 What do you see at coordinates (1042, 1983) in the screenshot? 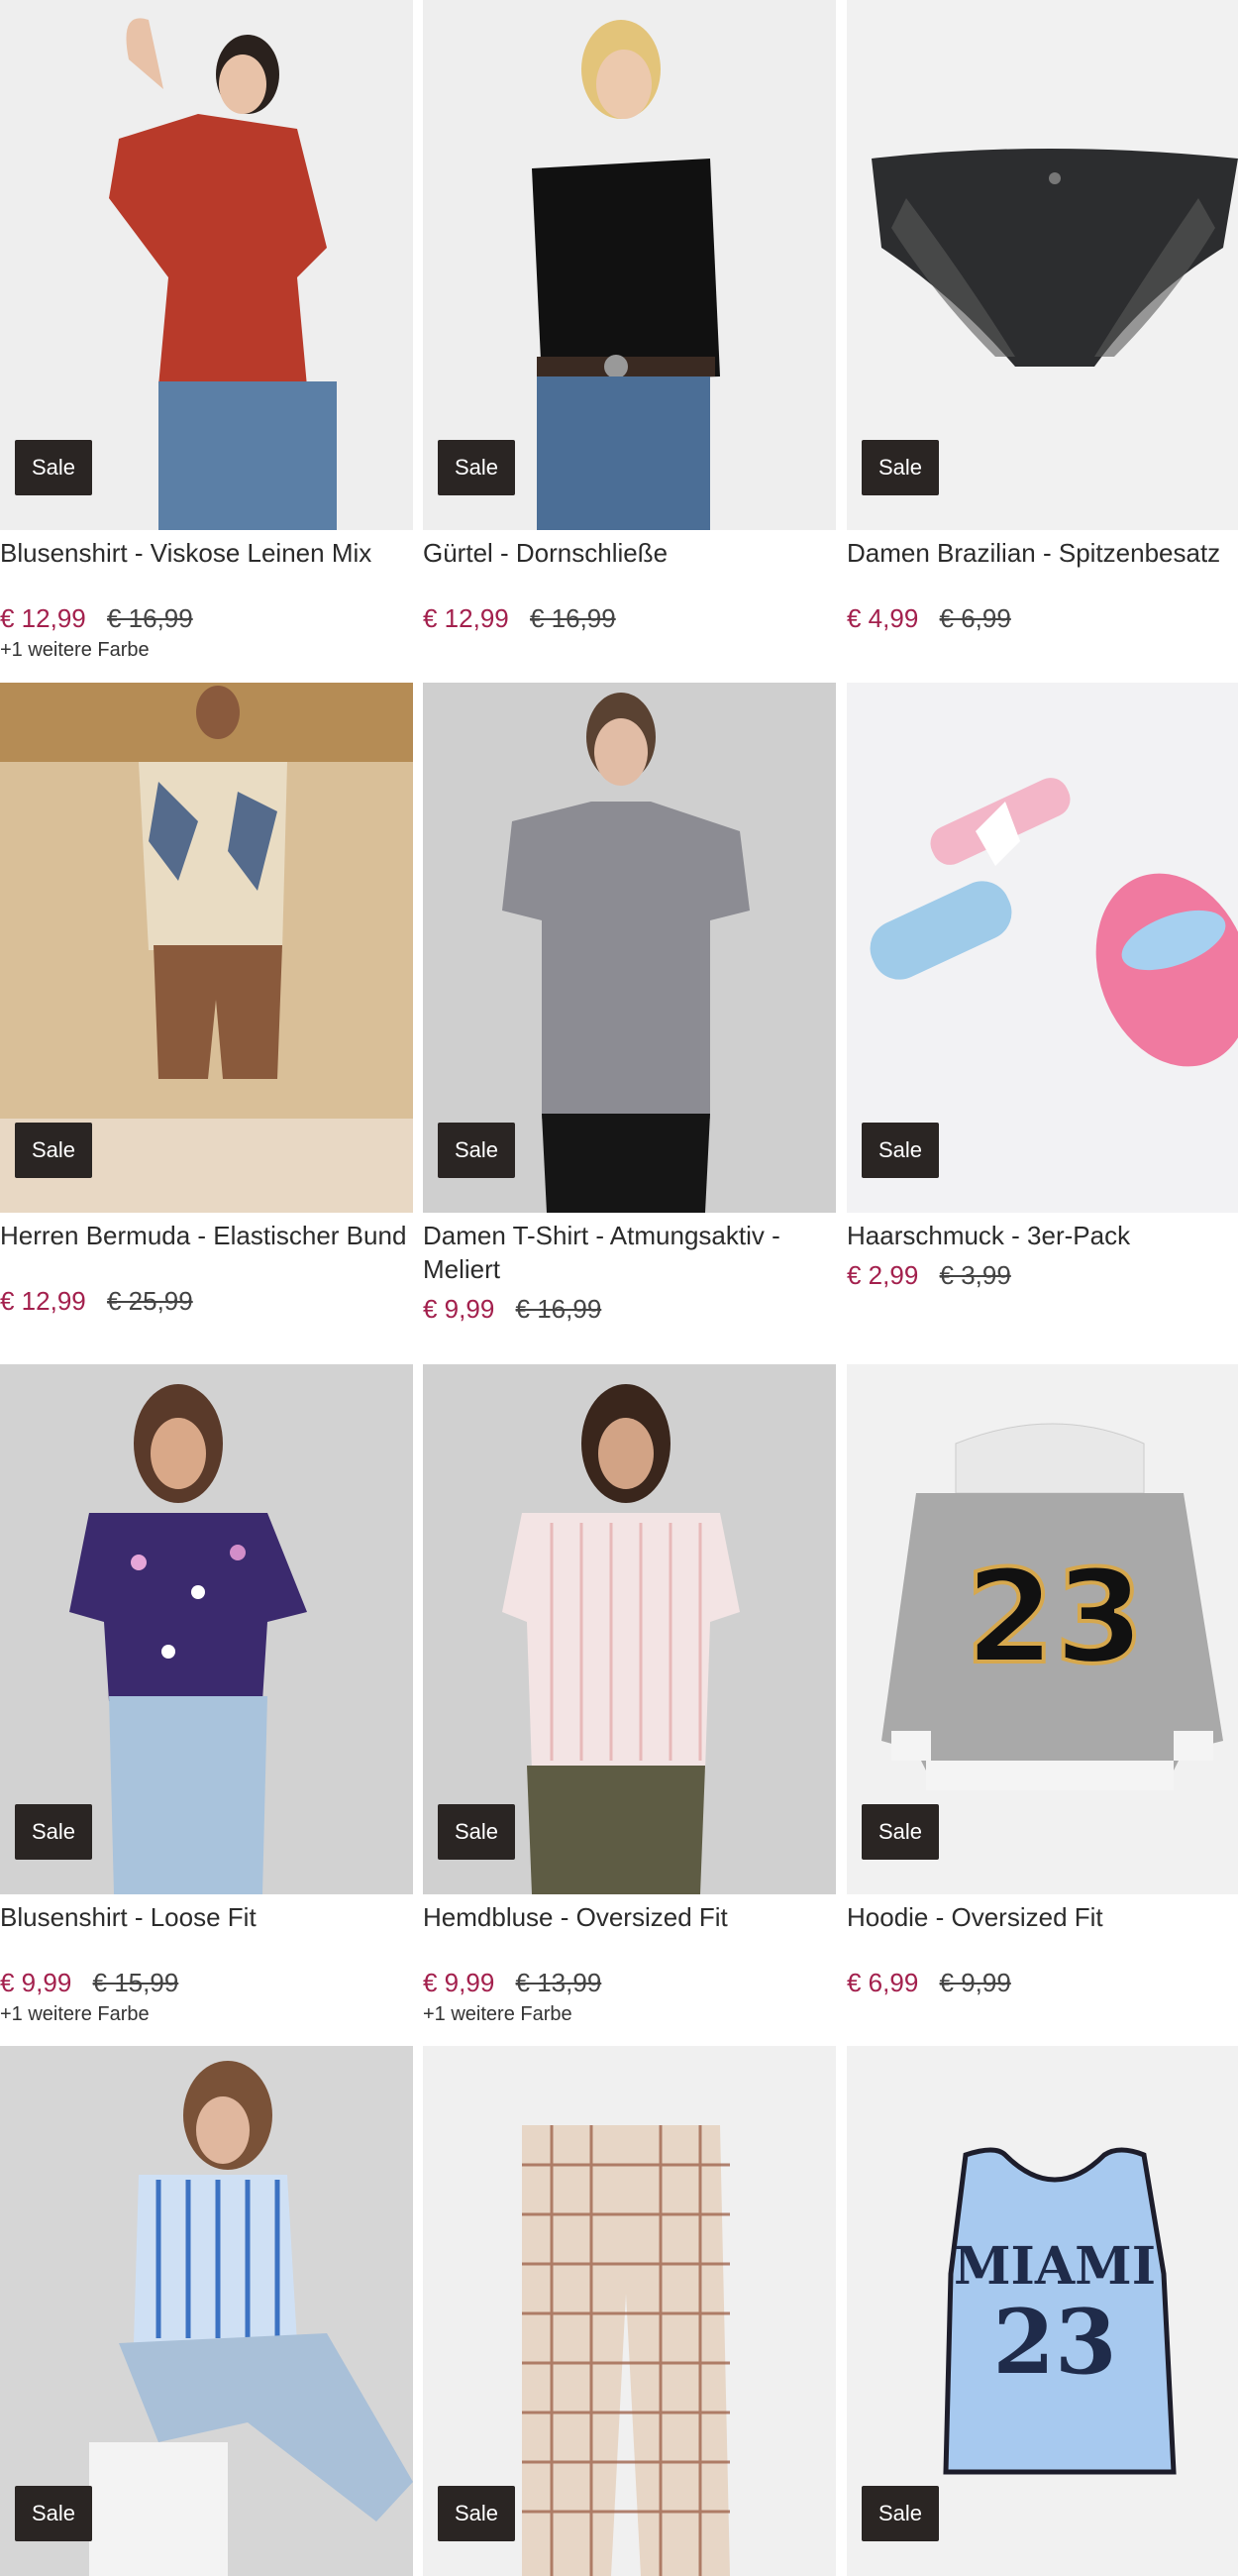
I see `price-row: € 6,99 € 9,99` at bounding box center [1042, 1983].